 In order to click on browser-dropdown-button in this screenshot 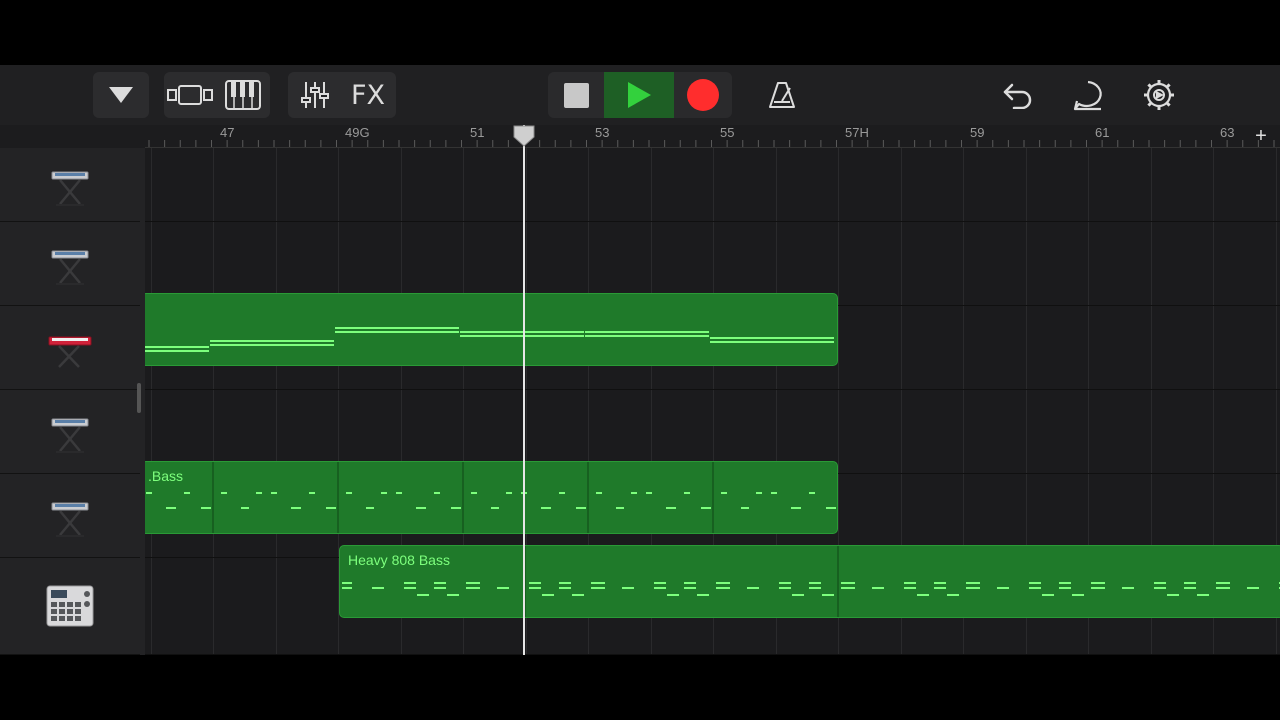, I will do `click(121, 95)`.